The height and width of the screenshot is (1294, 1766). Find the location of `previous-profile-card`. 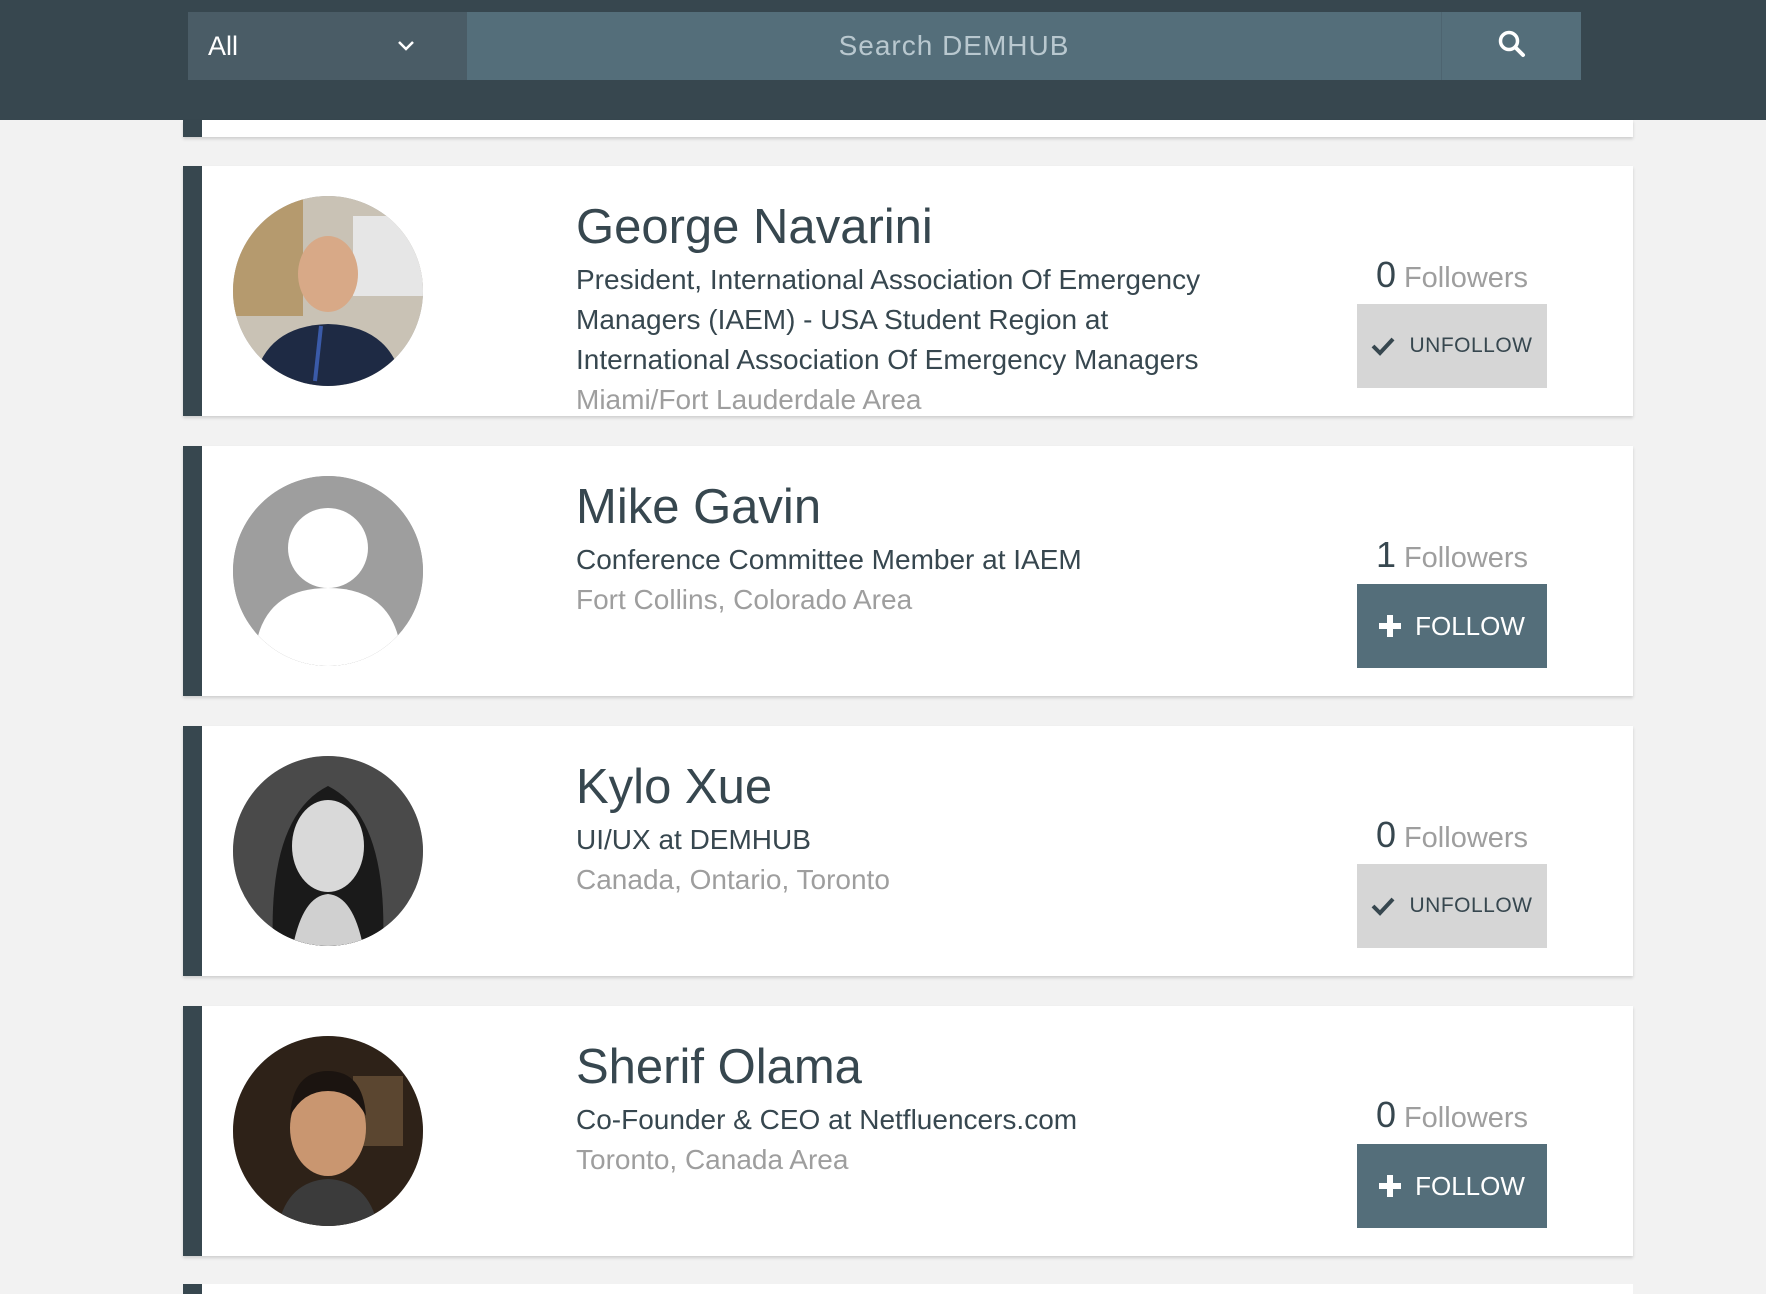

previous-profile-card is located at coordinates (908, 128).